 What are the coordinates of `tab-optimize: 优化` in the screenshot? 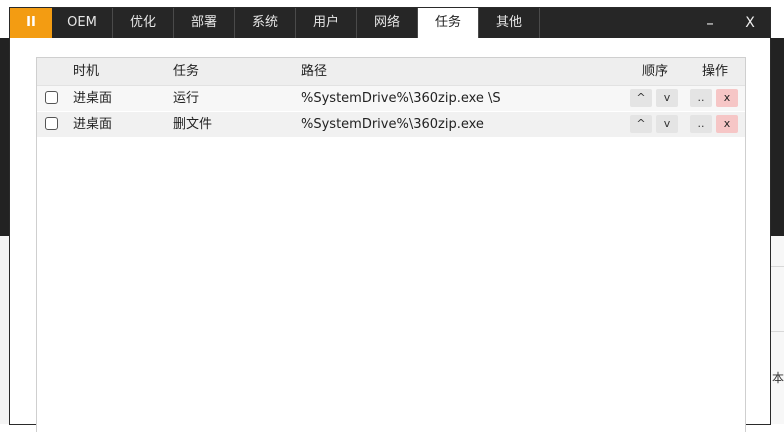 It's located at (143, 23).